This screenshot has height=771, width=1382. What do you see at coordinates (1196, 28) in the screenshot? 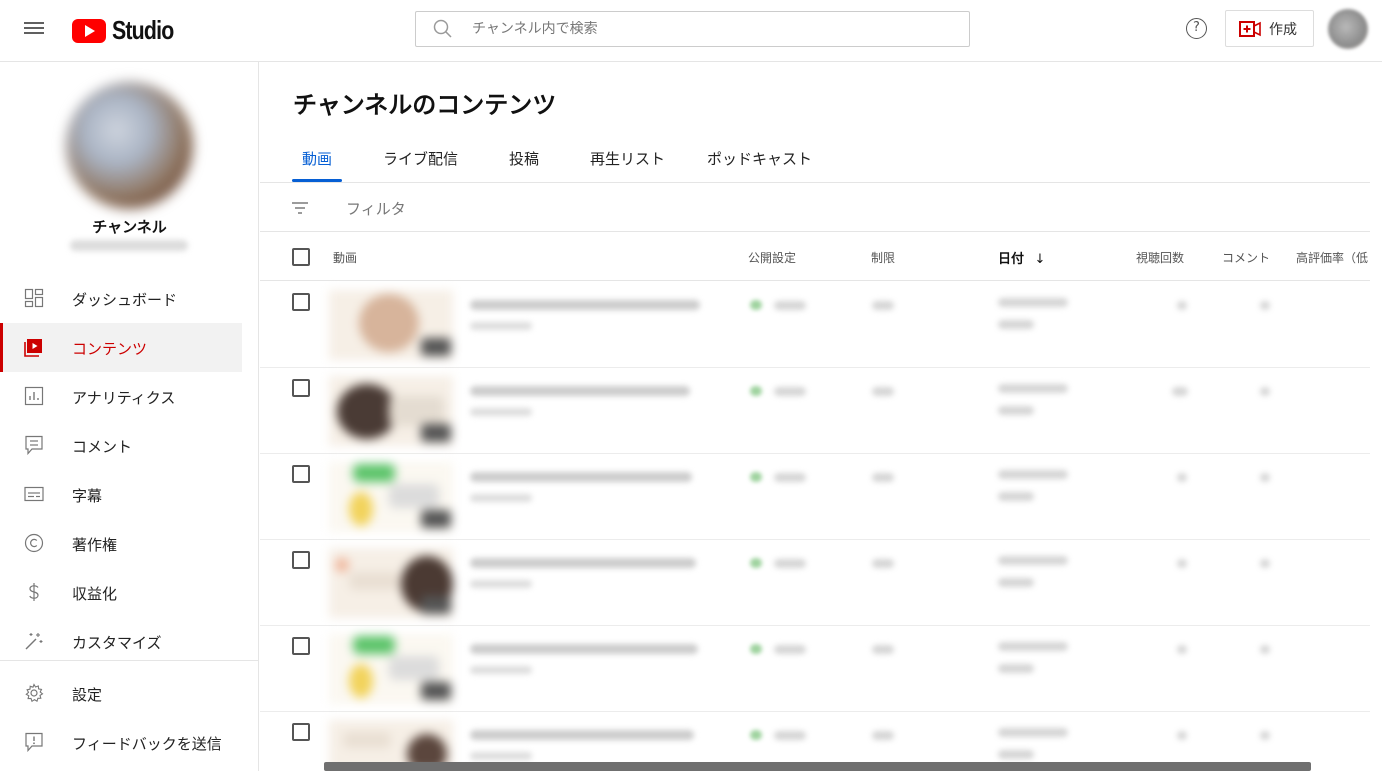
I see `help-icon: ?` at bounding box center [1196, 28].